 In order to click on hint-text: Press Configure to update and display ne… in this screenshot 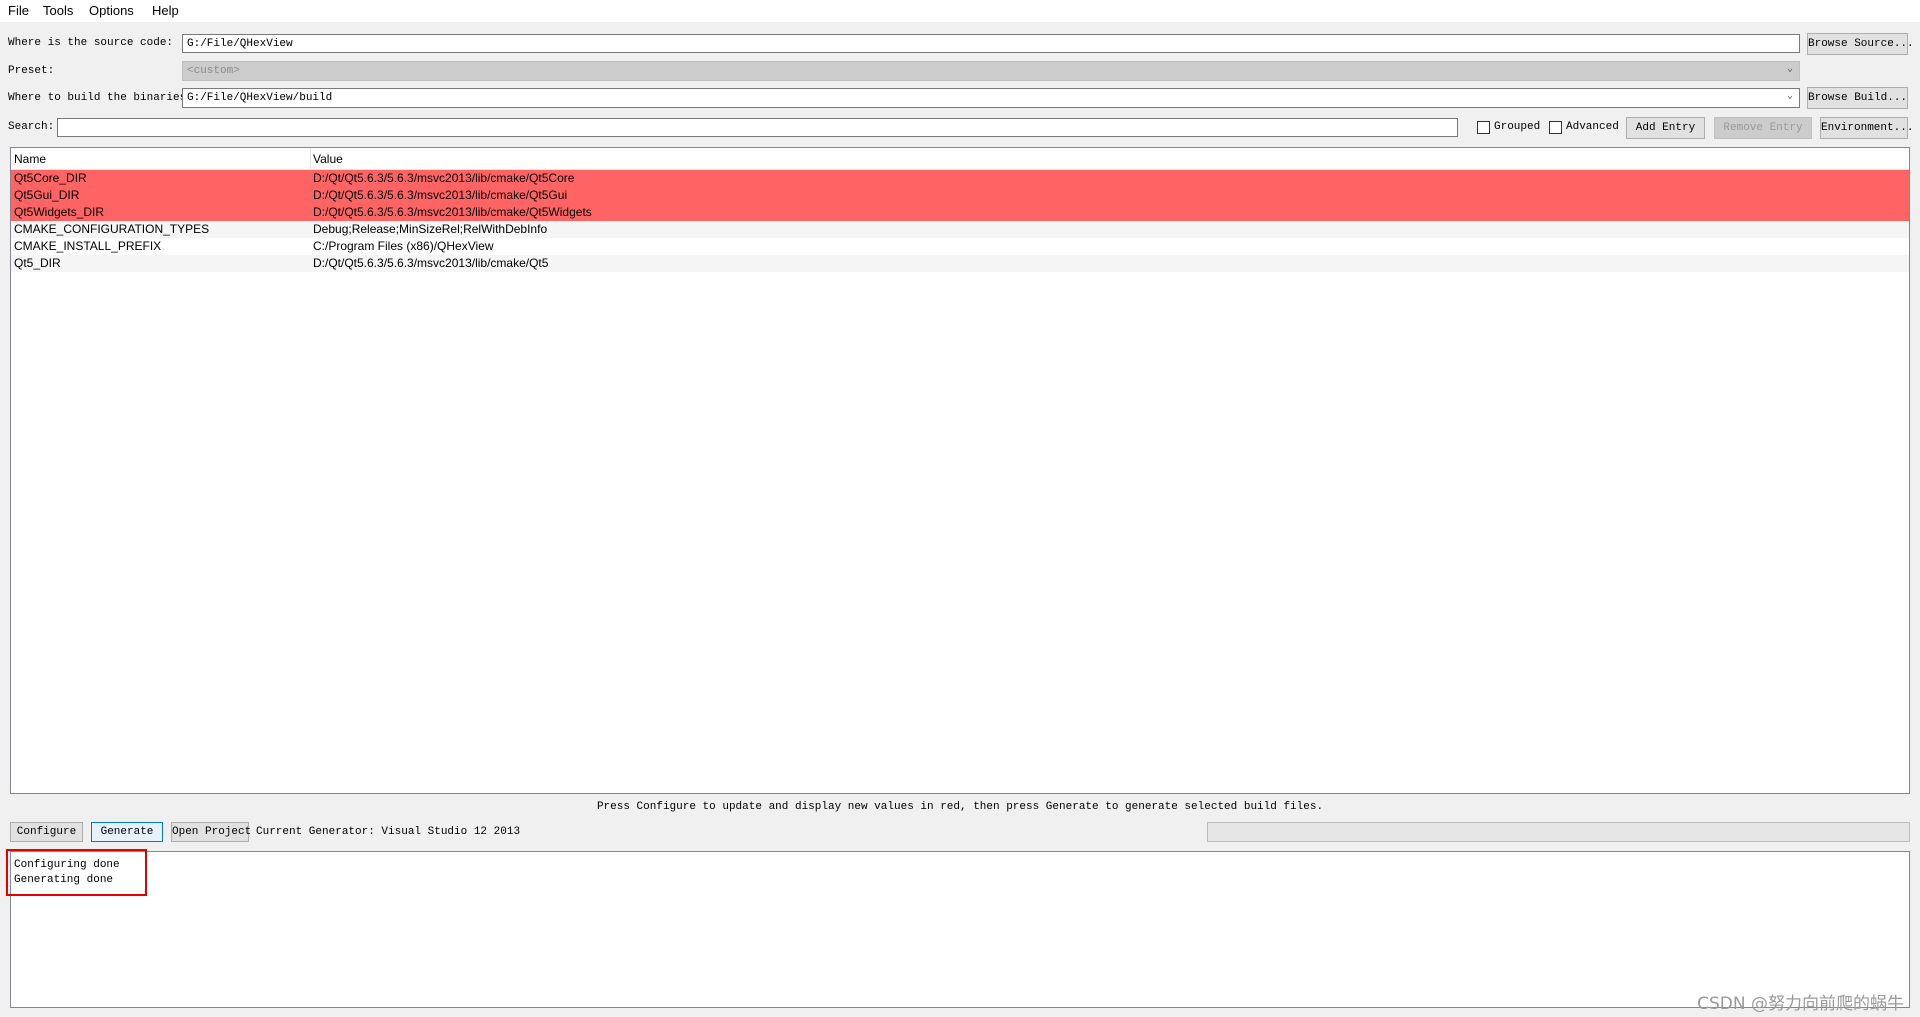, I will do `click(960, 807)`.